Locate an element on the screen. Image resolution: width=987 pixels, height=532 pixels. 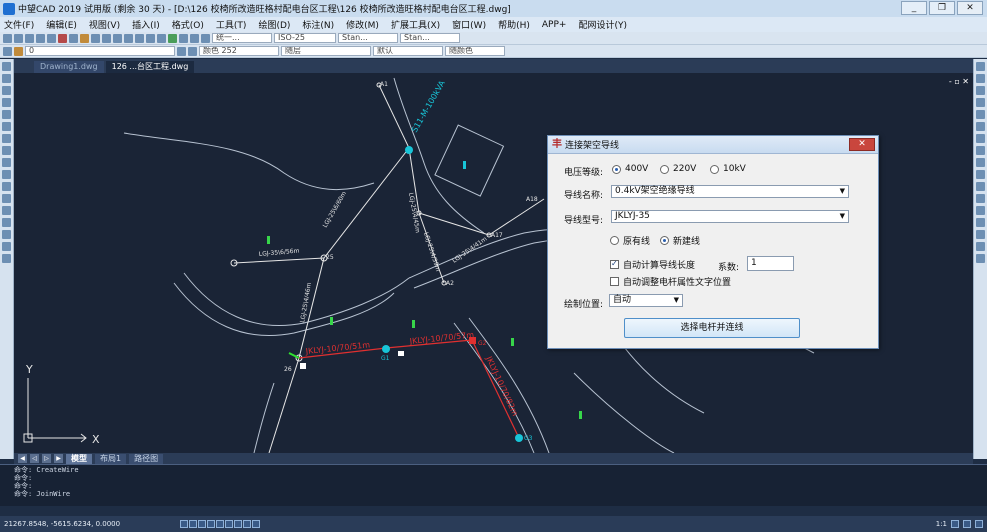
lineweight-toggle-icon is located at coordinates (247, 524).